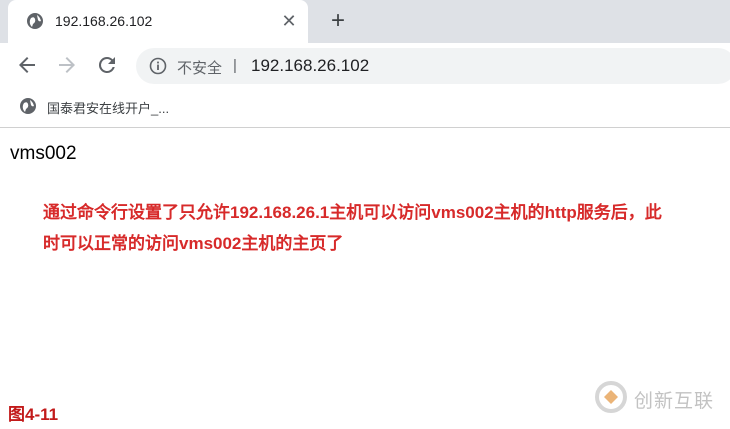 This screenshot has width=730, height=429. What do you see at coordinates (158, 21) in the screenshot?
I see `browser-tab: 192.168.26.102 ✕` at bounding box center [158, 21].